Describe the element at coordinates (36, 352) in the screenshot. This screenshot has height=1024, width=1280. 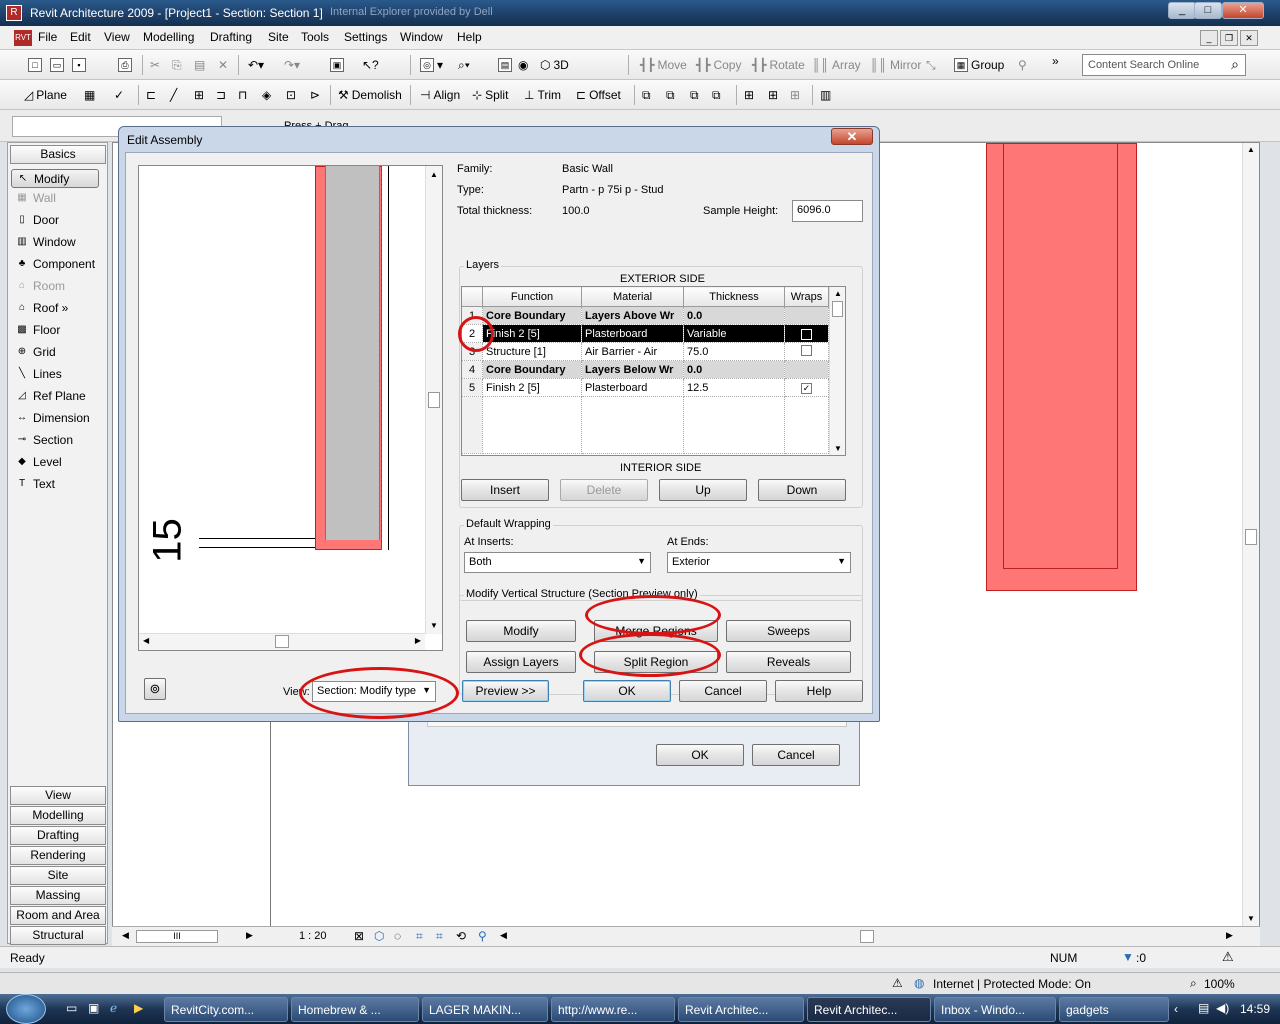
I see `design-bar-item-grid: ⊕ Grid` at that location.